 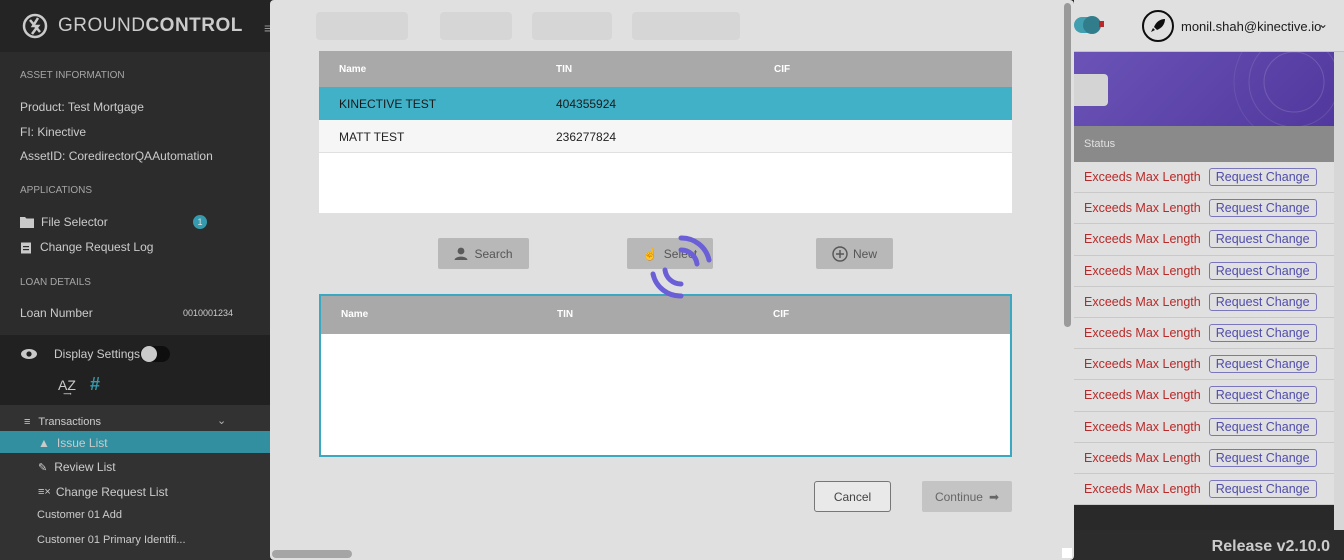 What do you see at coordinates (388, 104) in the screenshot?
I see `row-name: KINECTIVE TEST` at bounding box center [388, 104].